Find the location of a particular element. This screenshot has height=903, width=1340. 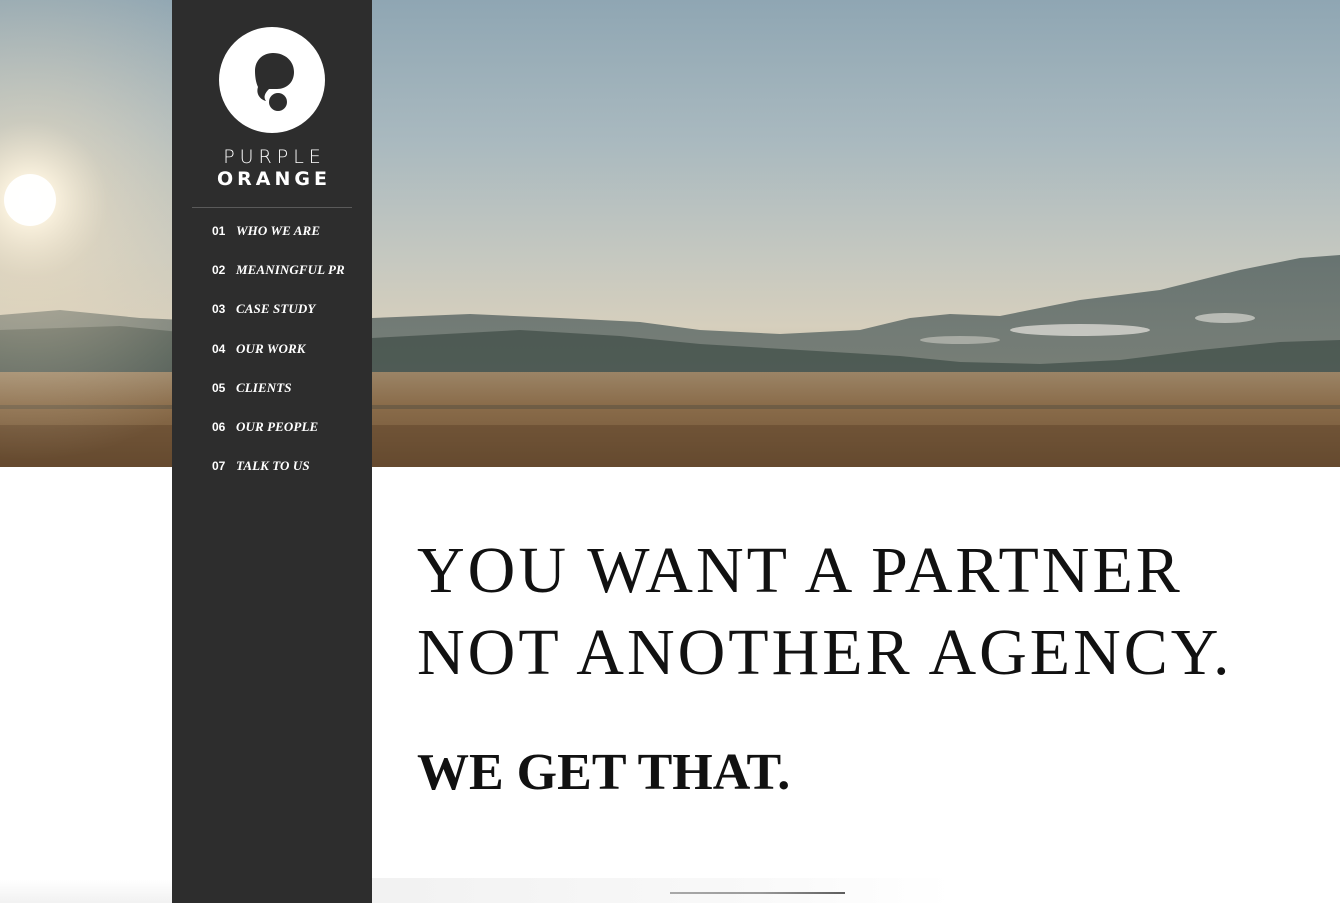

nav-item-number: 01 is located at coordinates (219, 231).